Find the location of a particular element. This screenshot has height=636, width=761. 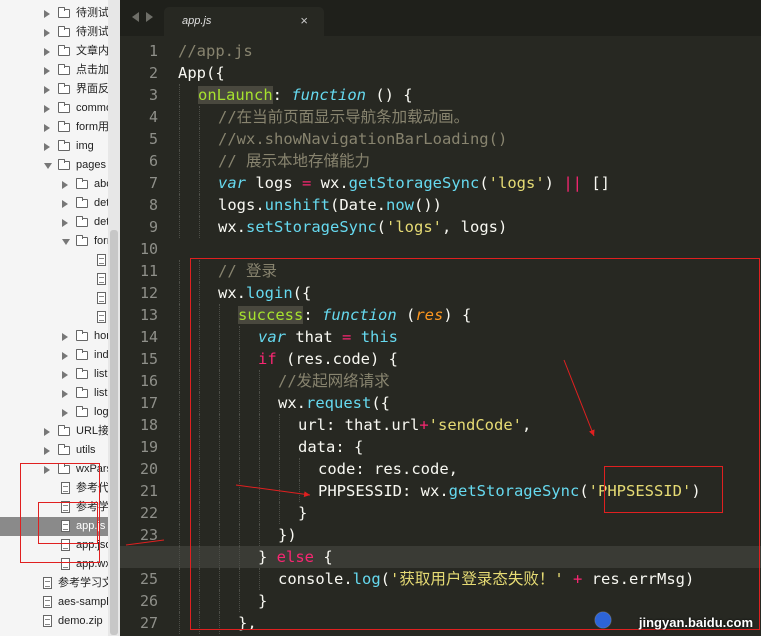

tree-file-item: 参考代码 is located at coordinates (54, 488).